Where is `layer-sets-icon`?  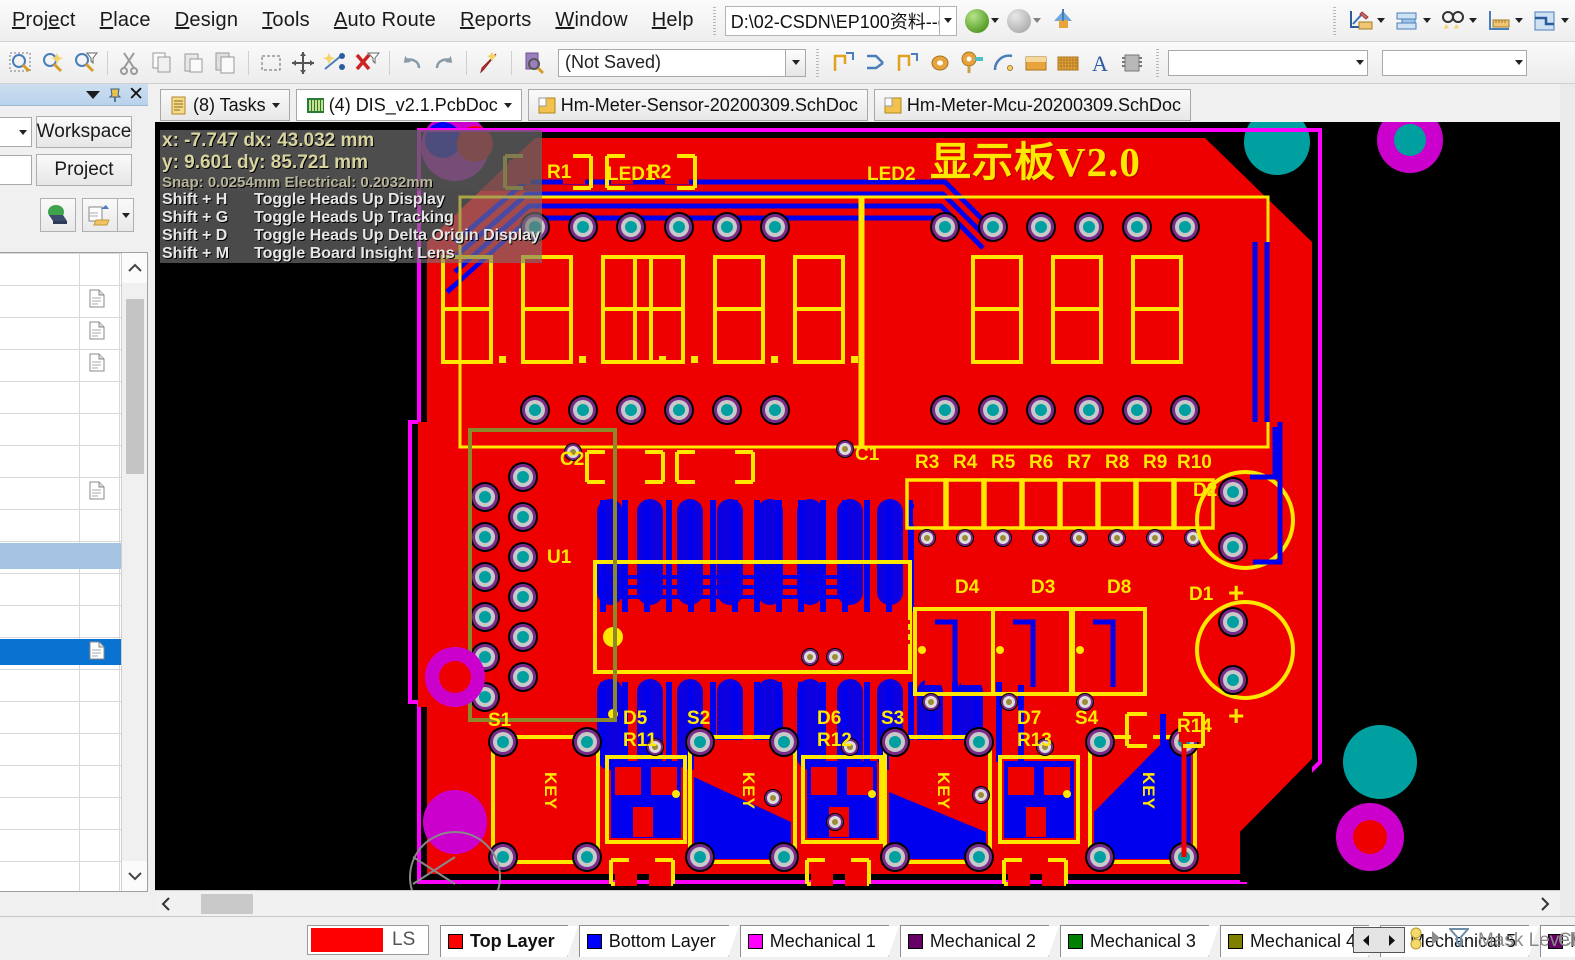
layer-sets-icon is located at coordinates (1416, 941).